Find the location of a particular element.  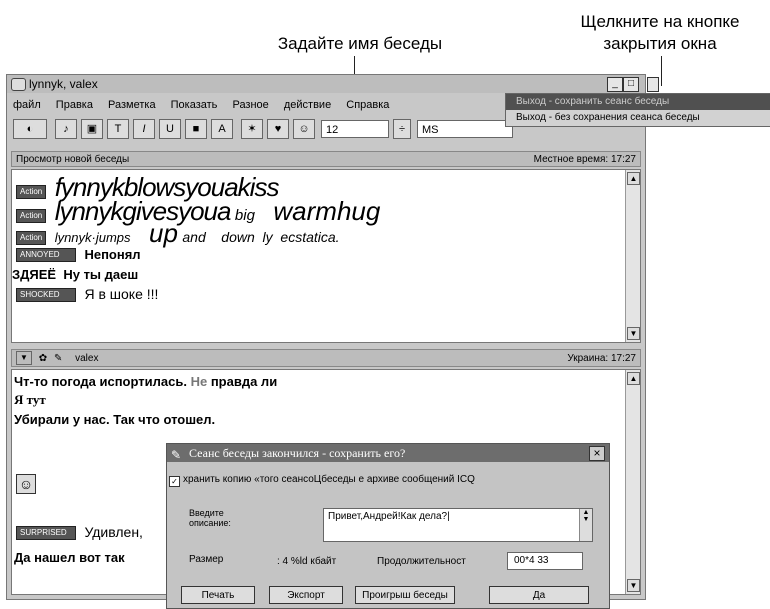

italic-icon: I is located at coordinates (144, 129).